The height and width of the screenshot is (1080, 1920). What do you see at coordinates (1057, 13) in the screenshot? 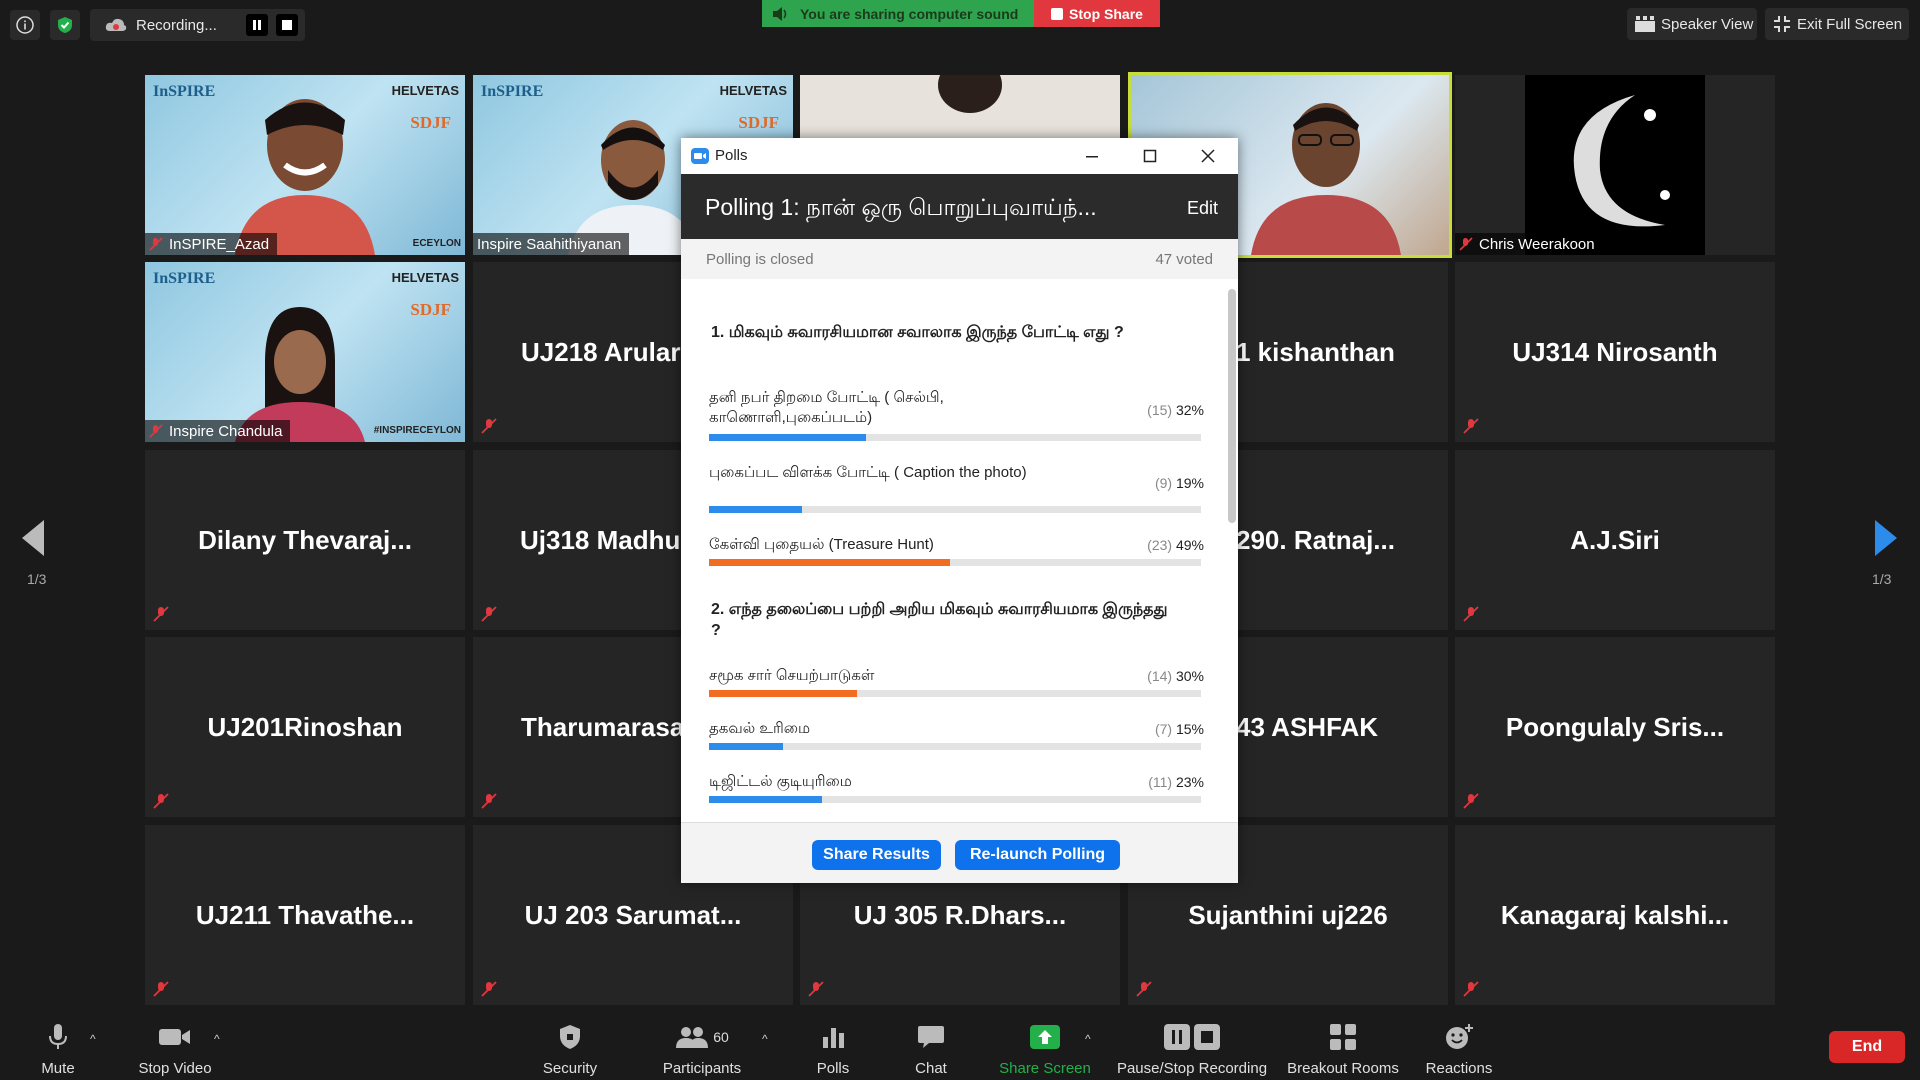
I see `stop-square-icon` at bounding box center [1057, 13].